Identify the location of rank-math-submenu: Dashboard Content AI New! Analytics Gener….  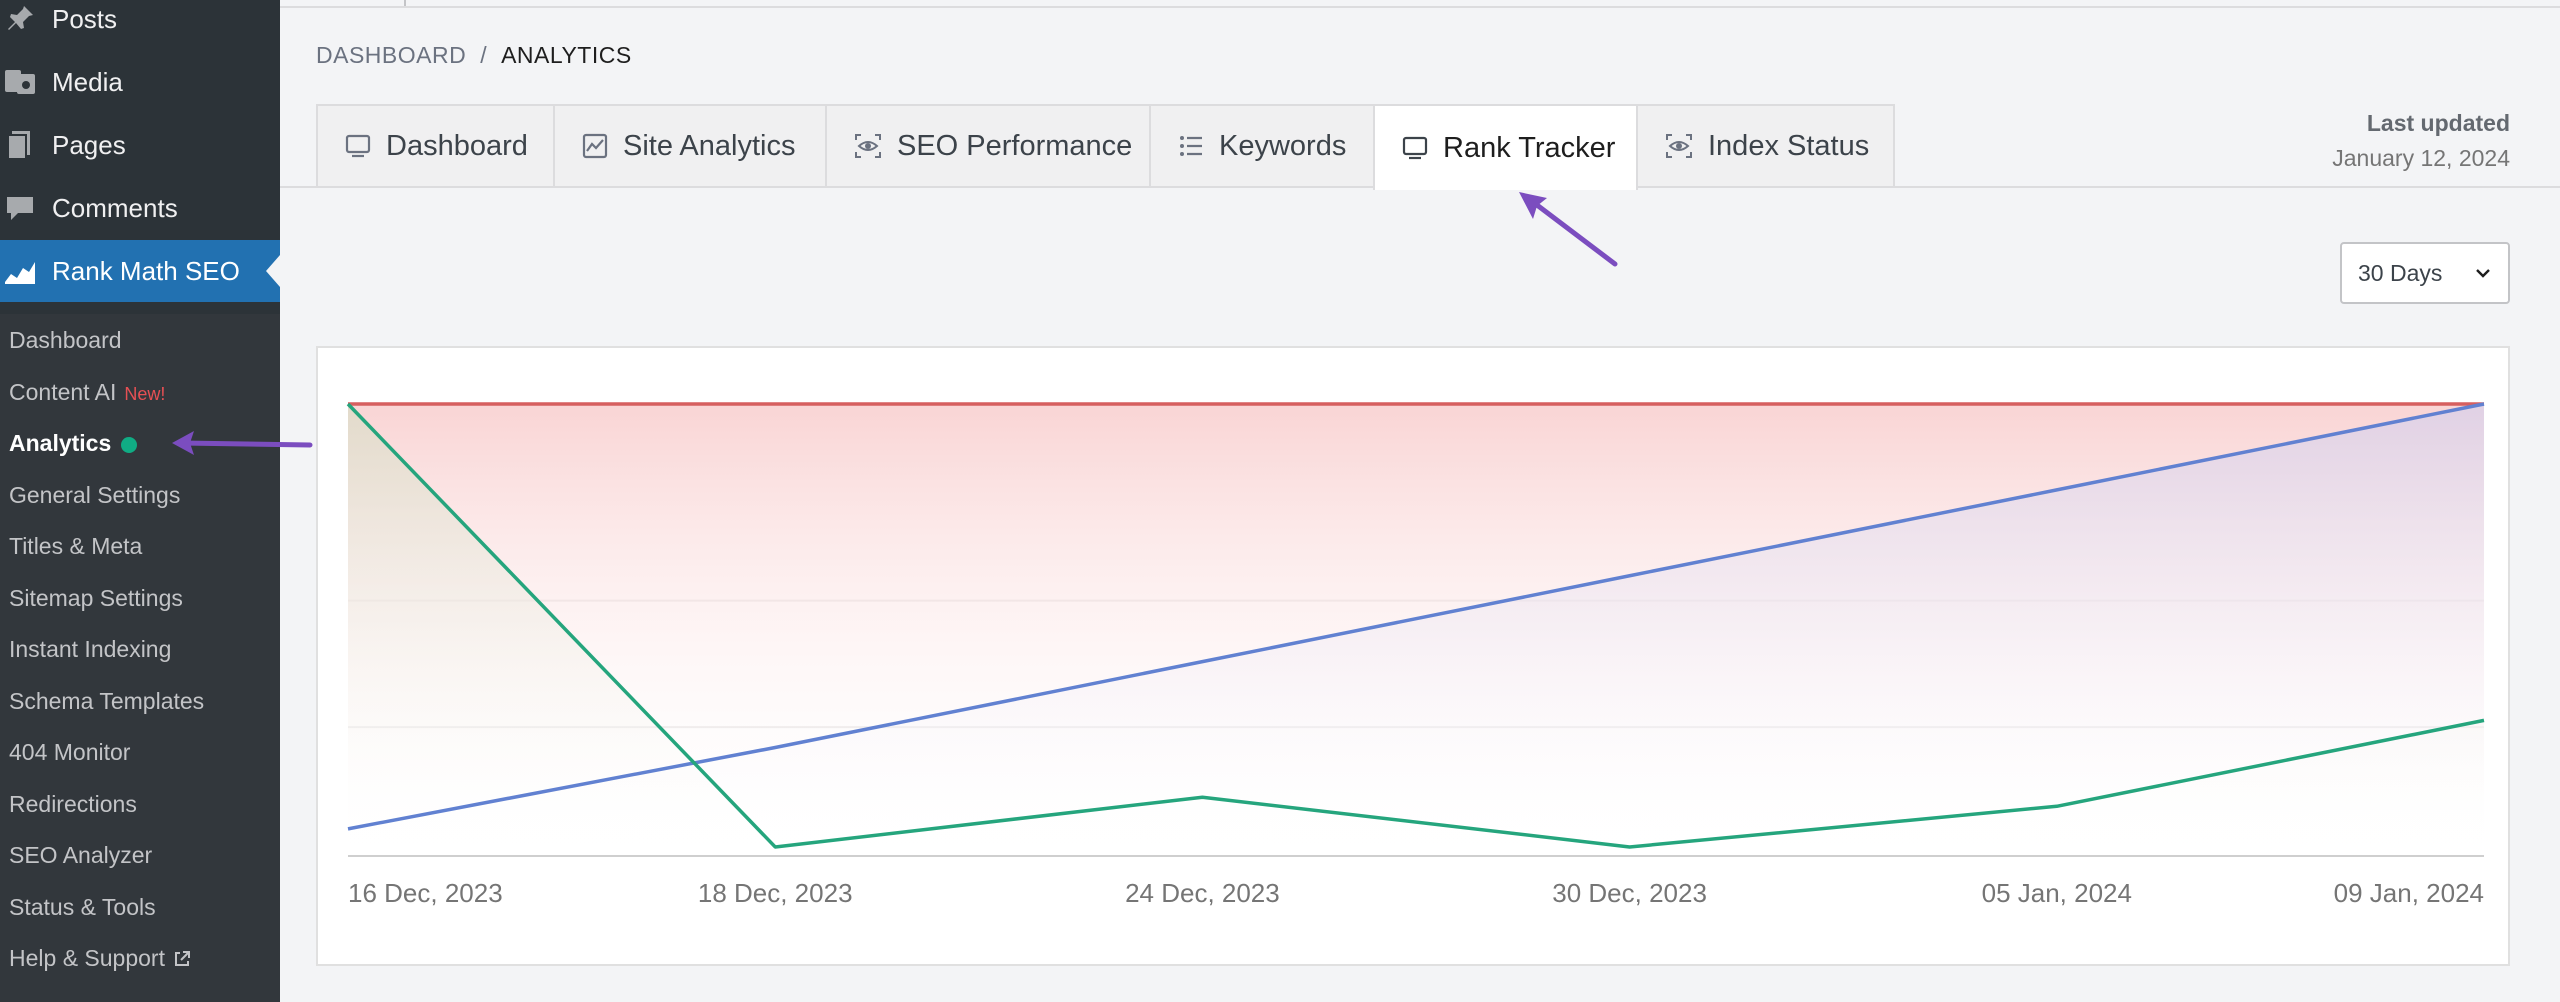
(140, 658).